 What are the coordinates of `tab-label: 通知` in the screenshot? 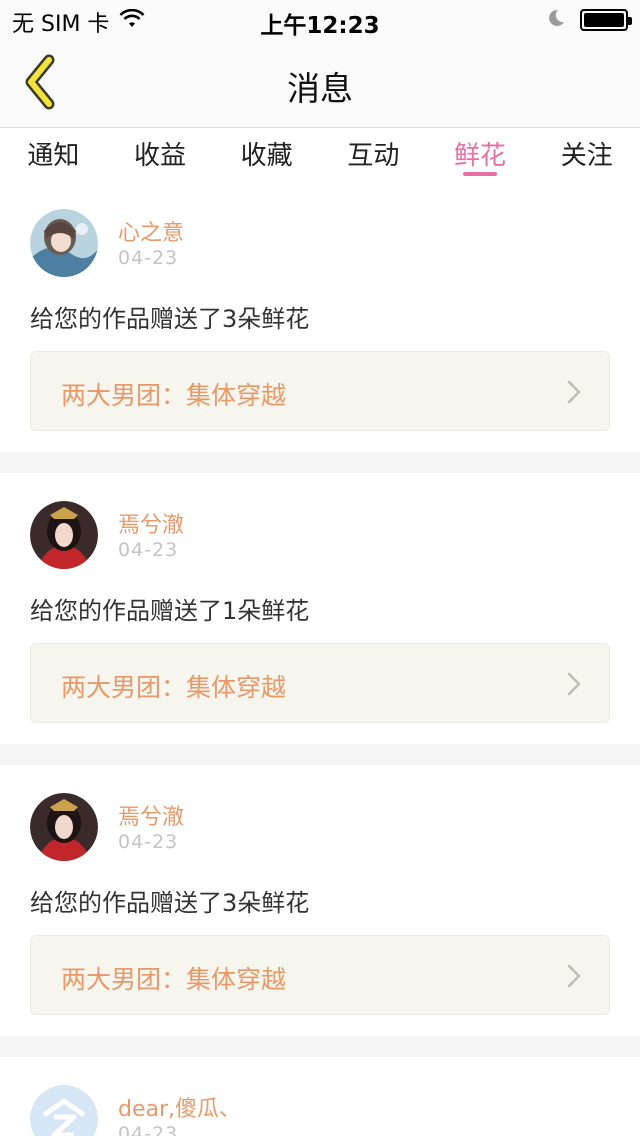 It's located at (53, 156).